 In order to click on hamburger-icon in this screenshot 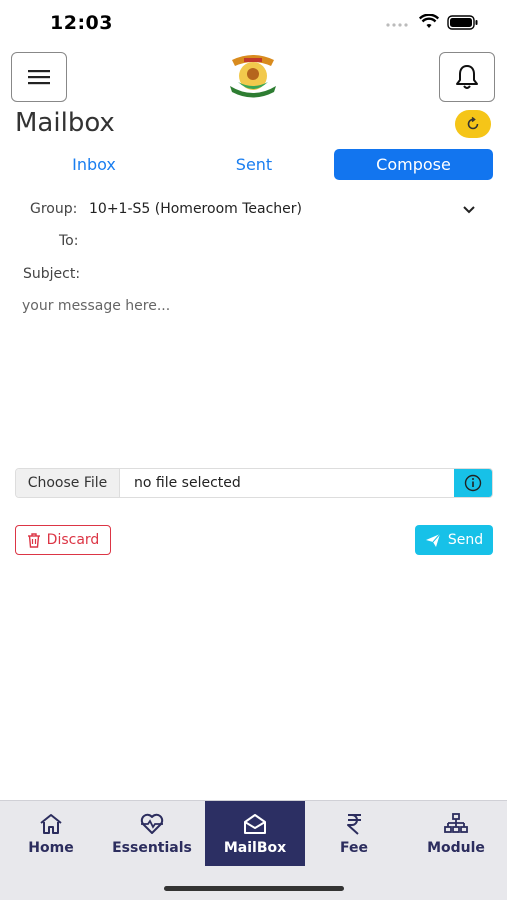, I will do `click(39, 77)`.